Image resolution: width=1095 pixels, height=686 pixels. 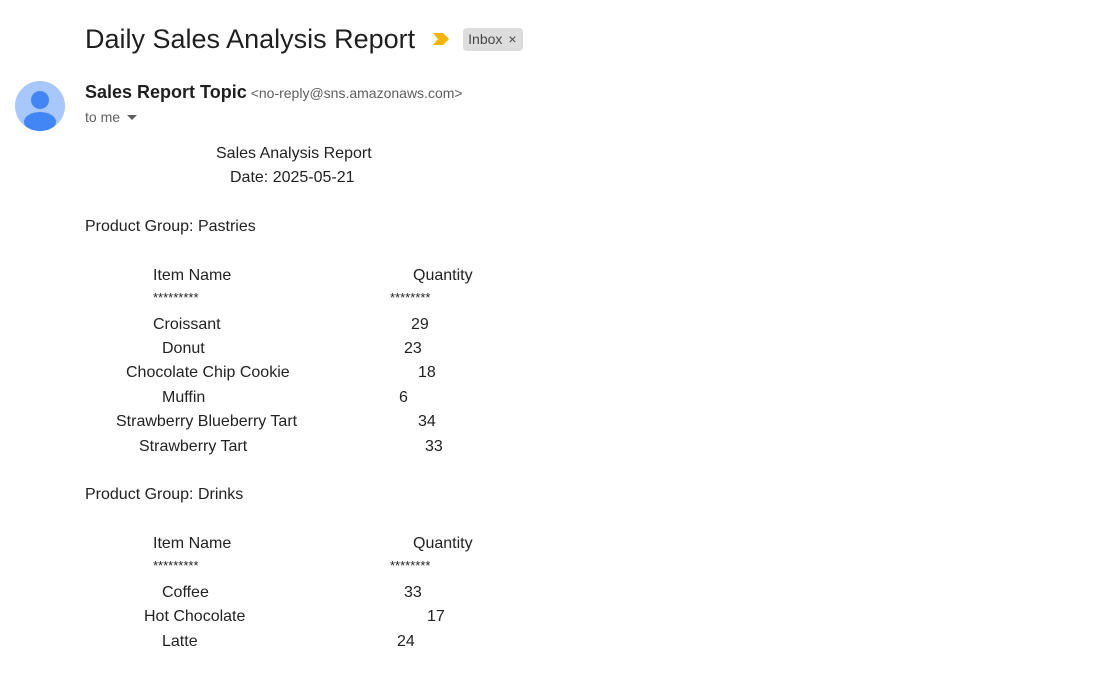 I want to click on sender-name: Sales Report Topic, so click(x=166, y=92).